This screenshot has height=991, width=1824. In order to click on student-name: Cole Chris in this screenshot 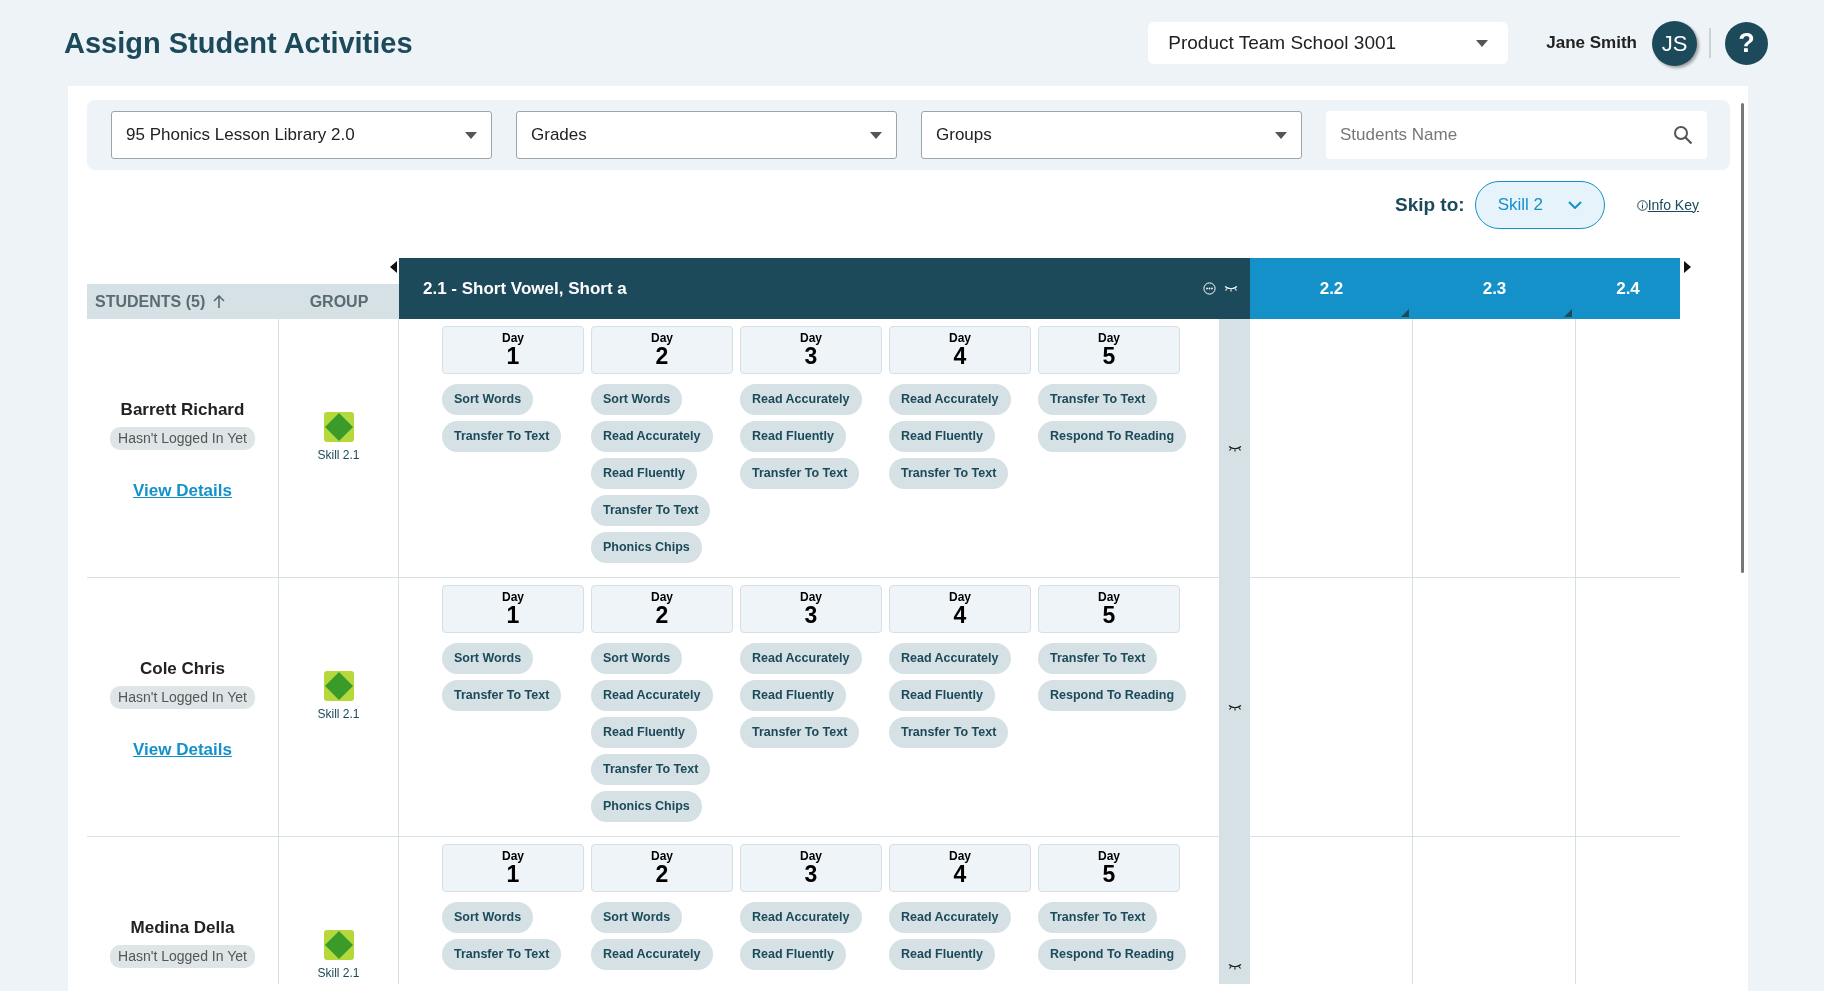, I will do `click(182, 669)`.